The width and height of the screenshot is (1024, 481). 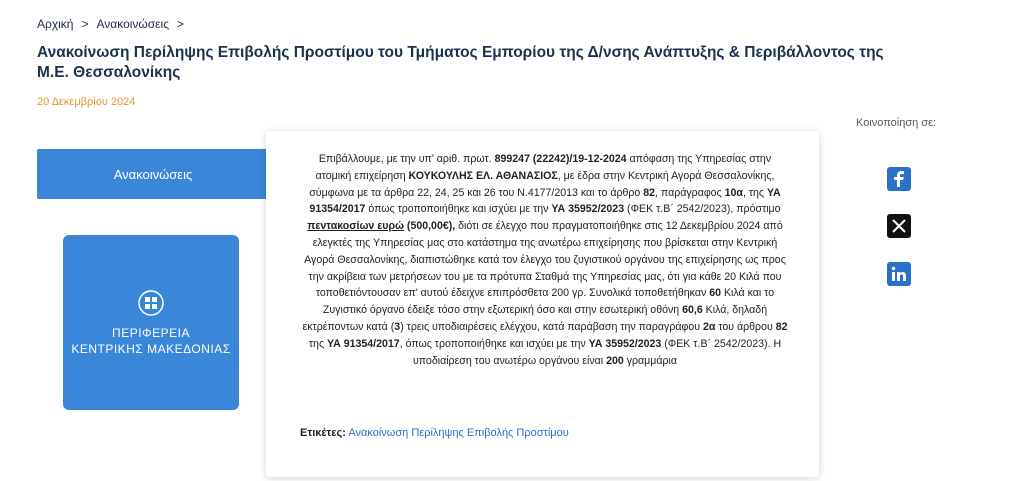 I want to click on ministerial-decision: ΥΑ 91354/2017, so click(x=363, y=343).